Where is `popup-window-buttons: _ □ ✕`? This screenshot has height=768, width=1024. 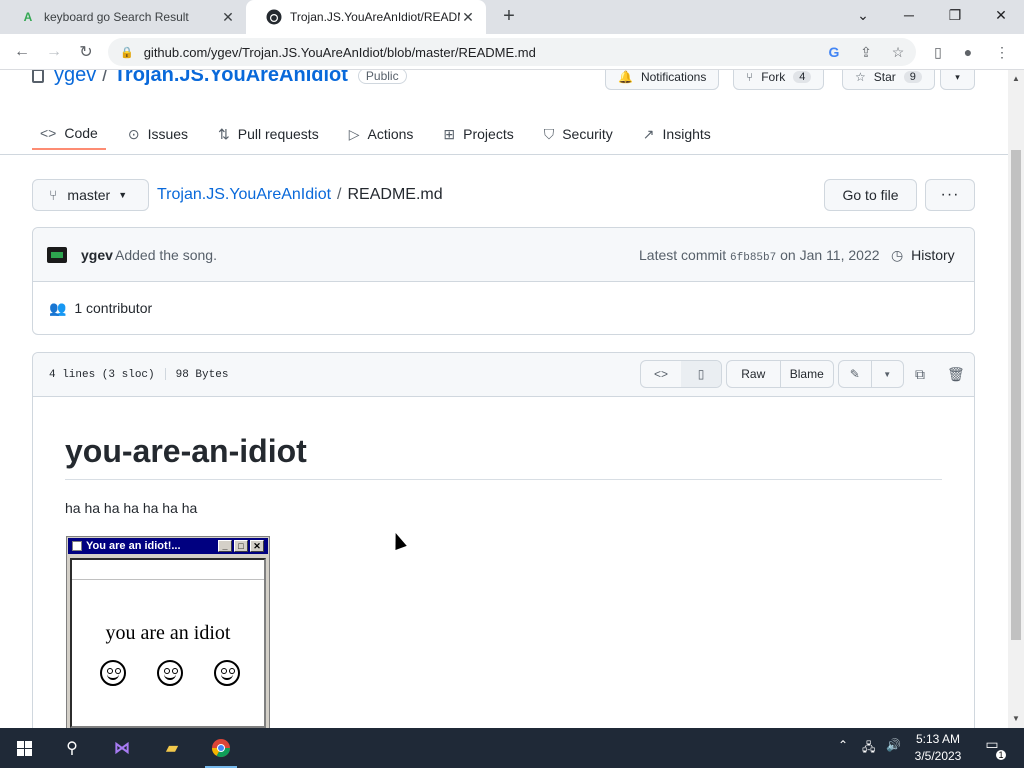 popup-window-buttons: _ □ ✕ is located at coordinates (240, 546).